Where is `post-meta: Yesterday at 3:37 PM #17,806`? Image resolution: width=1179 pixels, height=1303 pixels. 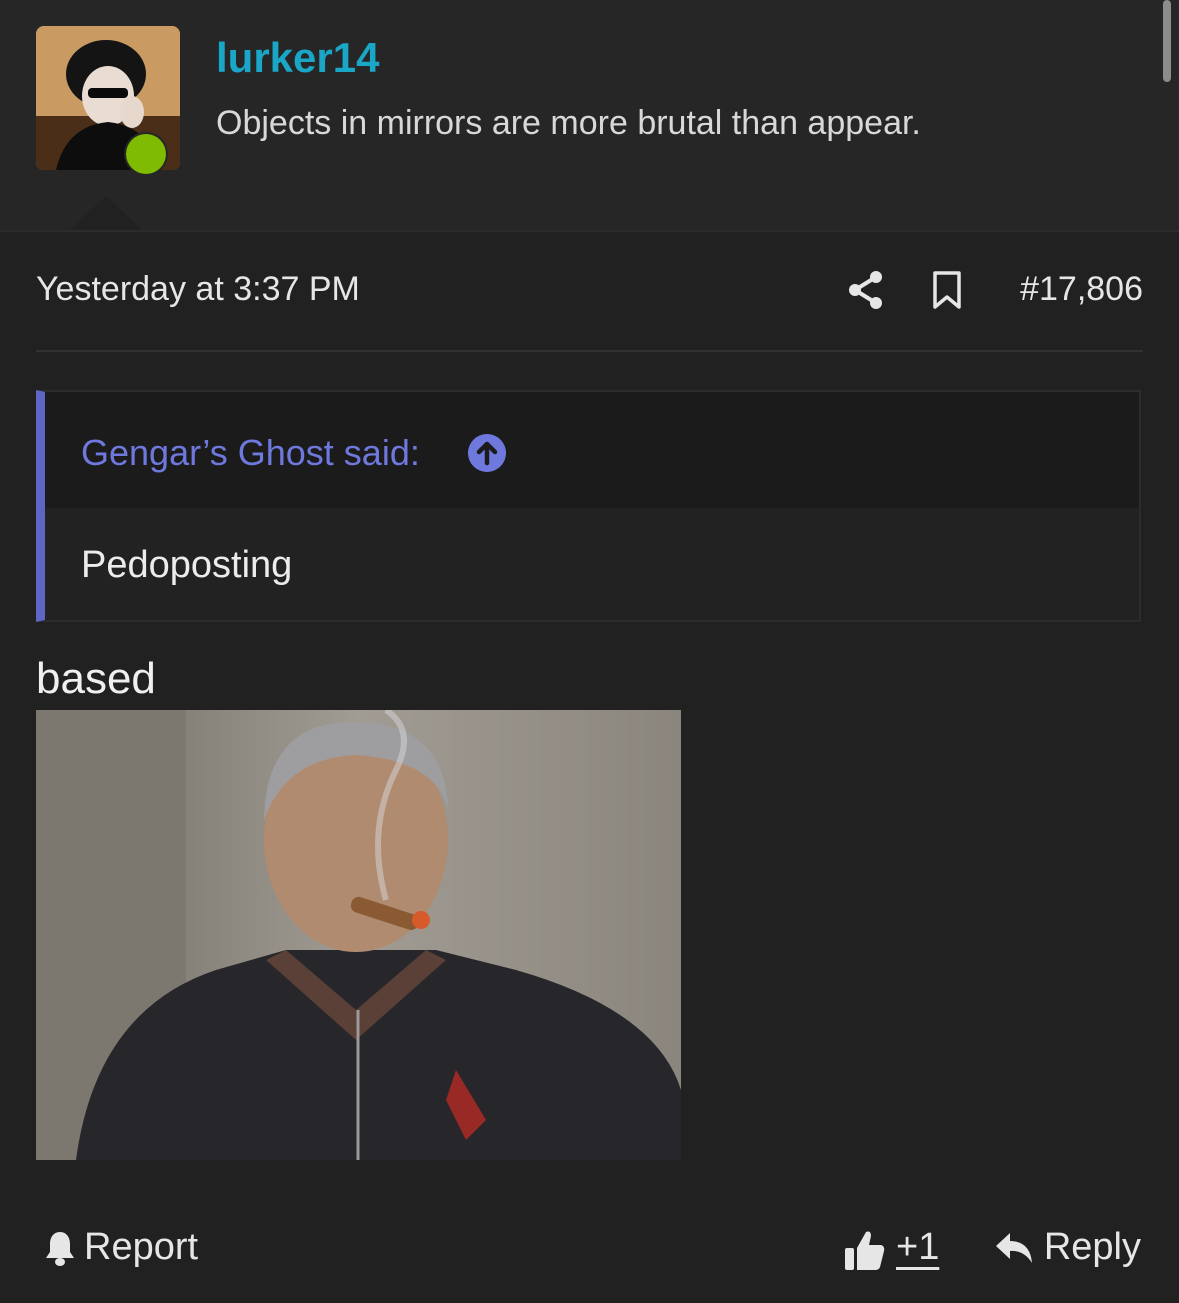
post-meta: Yesterday at 3:37 PM #17,806 is located at coordinates (589, 292).